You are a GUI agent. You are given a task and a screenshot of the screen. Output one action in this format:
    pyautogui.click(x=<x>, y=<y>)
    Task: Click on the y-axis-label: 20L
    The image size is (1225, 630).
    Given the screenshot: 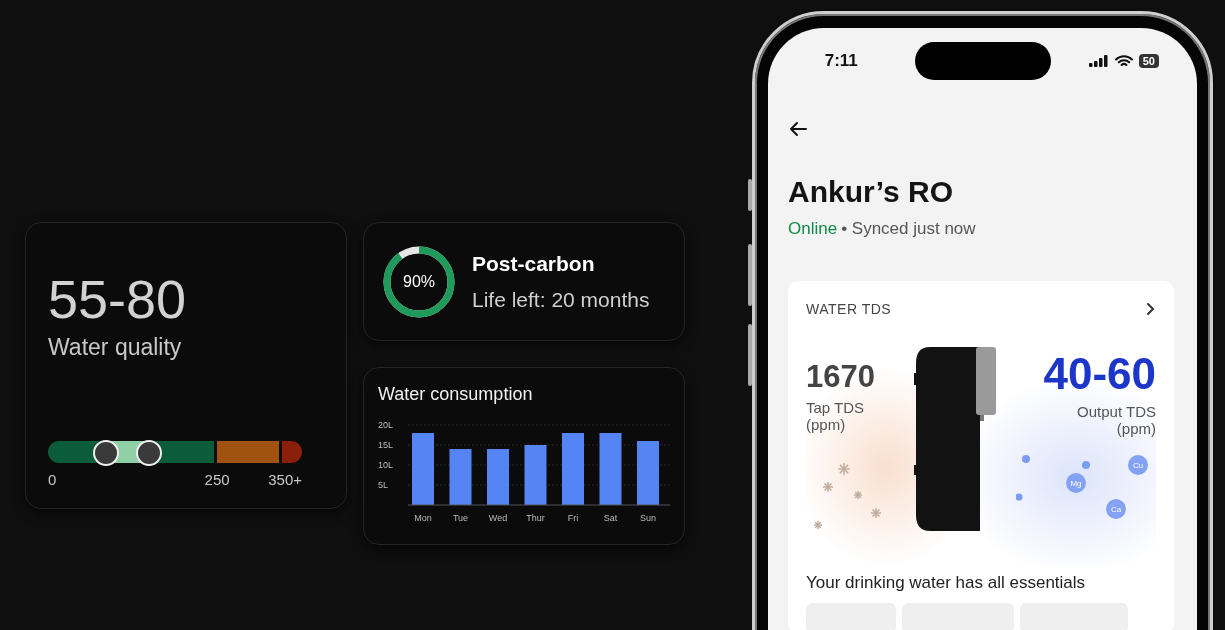 What is the action you would take?
    pyautogui.click(x=386, y=425)
    